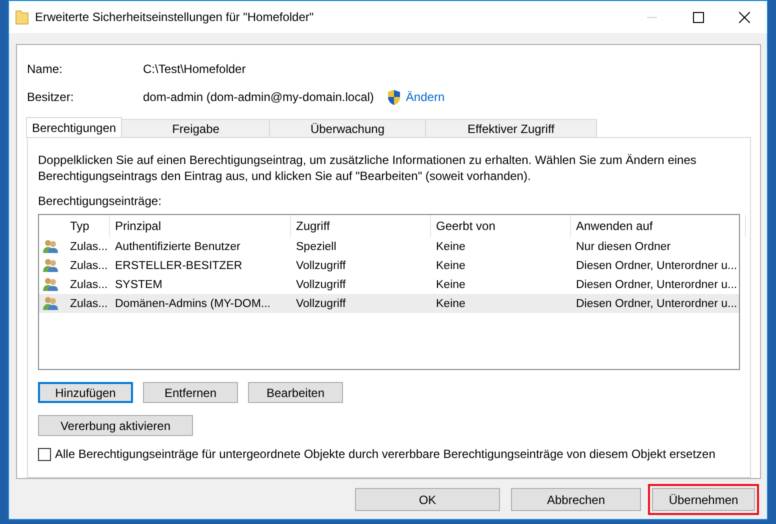  I want to click on inherit-button: Vererbung aktivieren, so click(115, 425).